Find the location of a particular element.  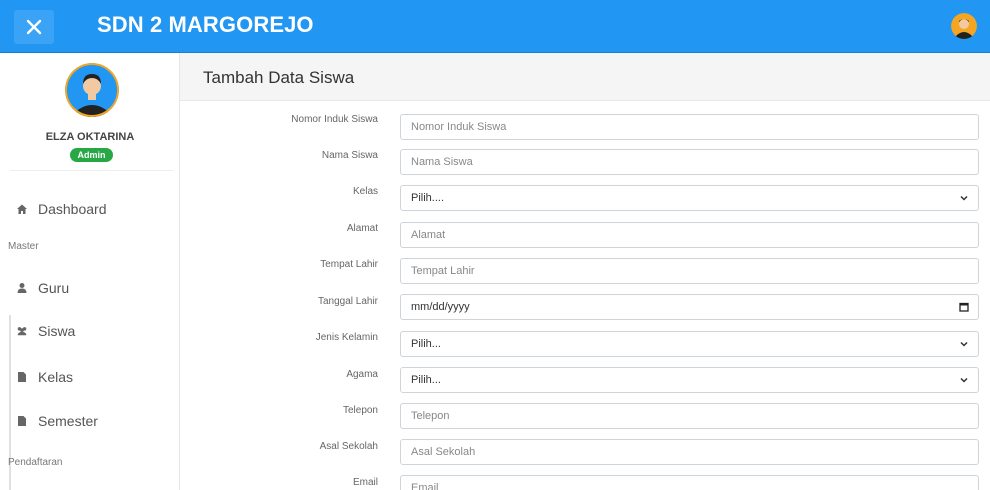

telepon-input: Telepon is located at coordinates (689, 416).